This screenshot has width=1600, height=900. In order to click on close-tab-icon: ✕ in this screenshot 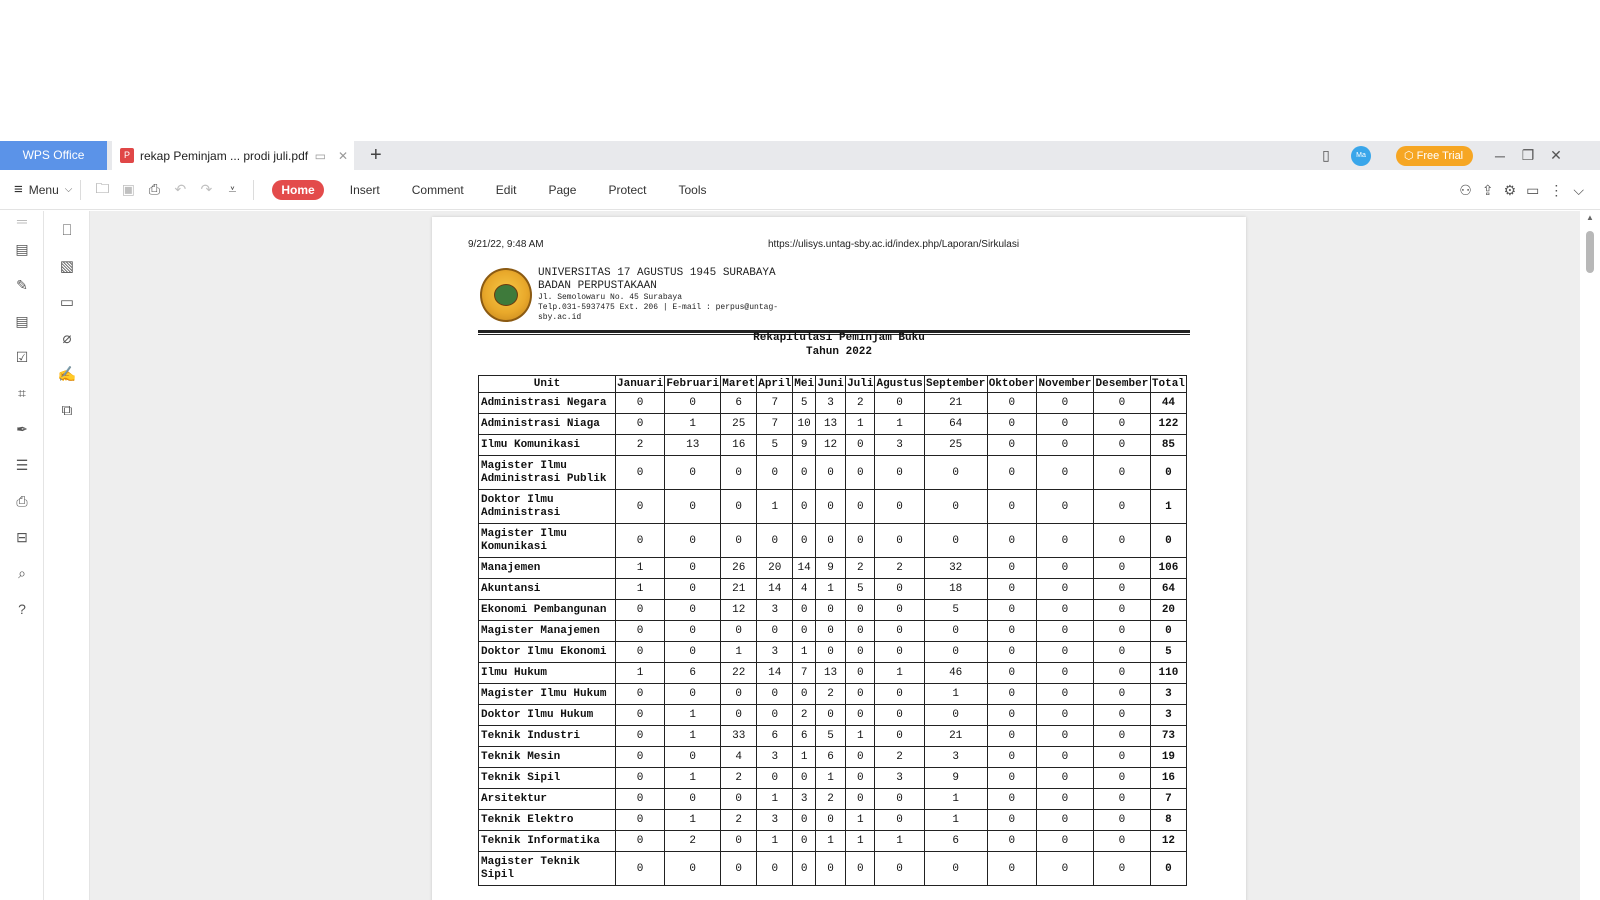, I will do `click(343, 156)`.